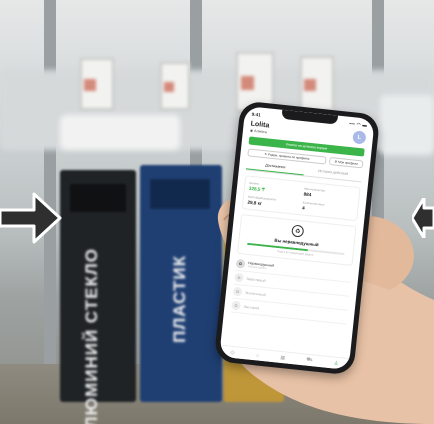 This screenshot has height=424, width=434. I want to click on avatar: L, so click(359, 137).